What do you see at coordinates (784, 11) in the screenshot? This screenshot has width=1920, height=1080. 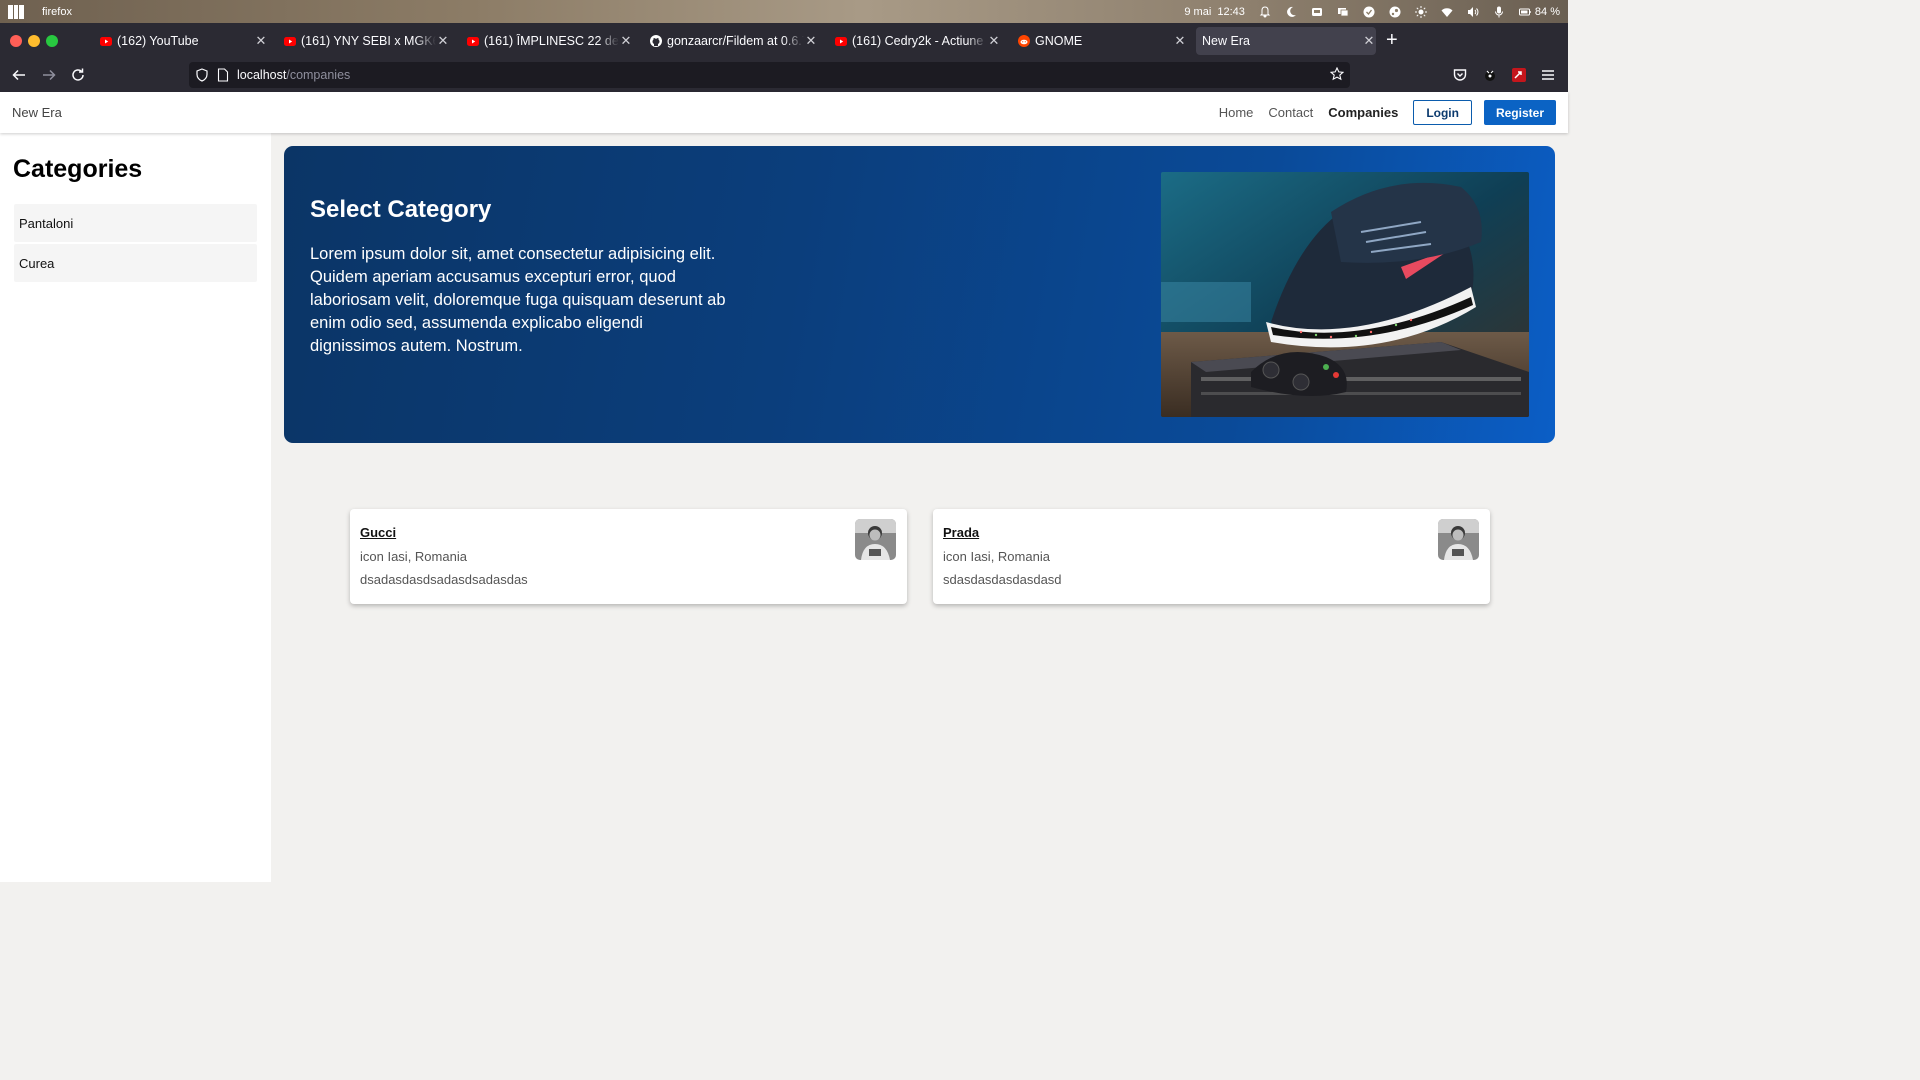 I see `system-top-bar: firefox 9 mai 12:43 84 %` at bounding box center [784, 11].